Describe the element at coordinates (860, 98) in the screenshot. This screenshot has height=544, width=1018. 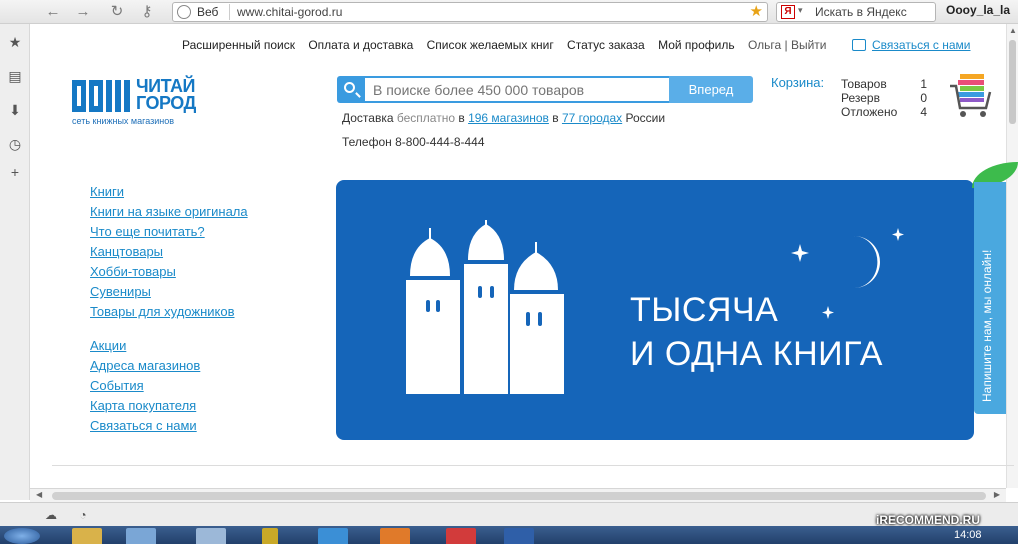
I see `cart-row-name: Резерв` at that location.